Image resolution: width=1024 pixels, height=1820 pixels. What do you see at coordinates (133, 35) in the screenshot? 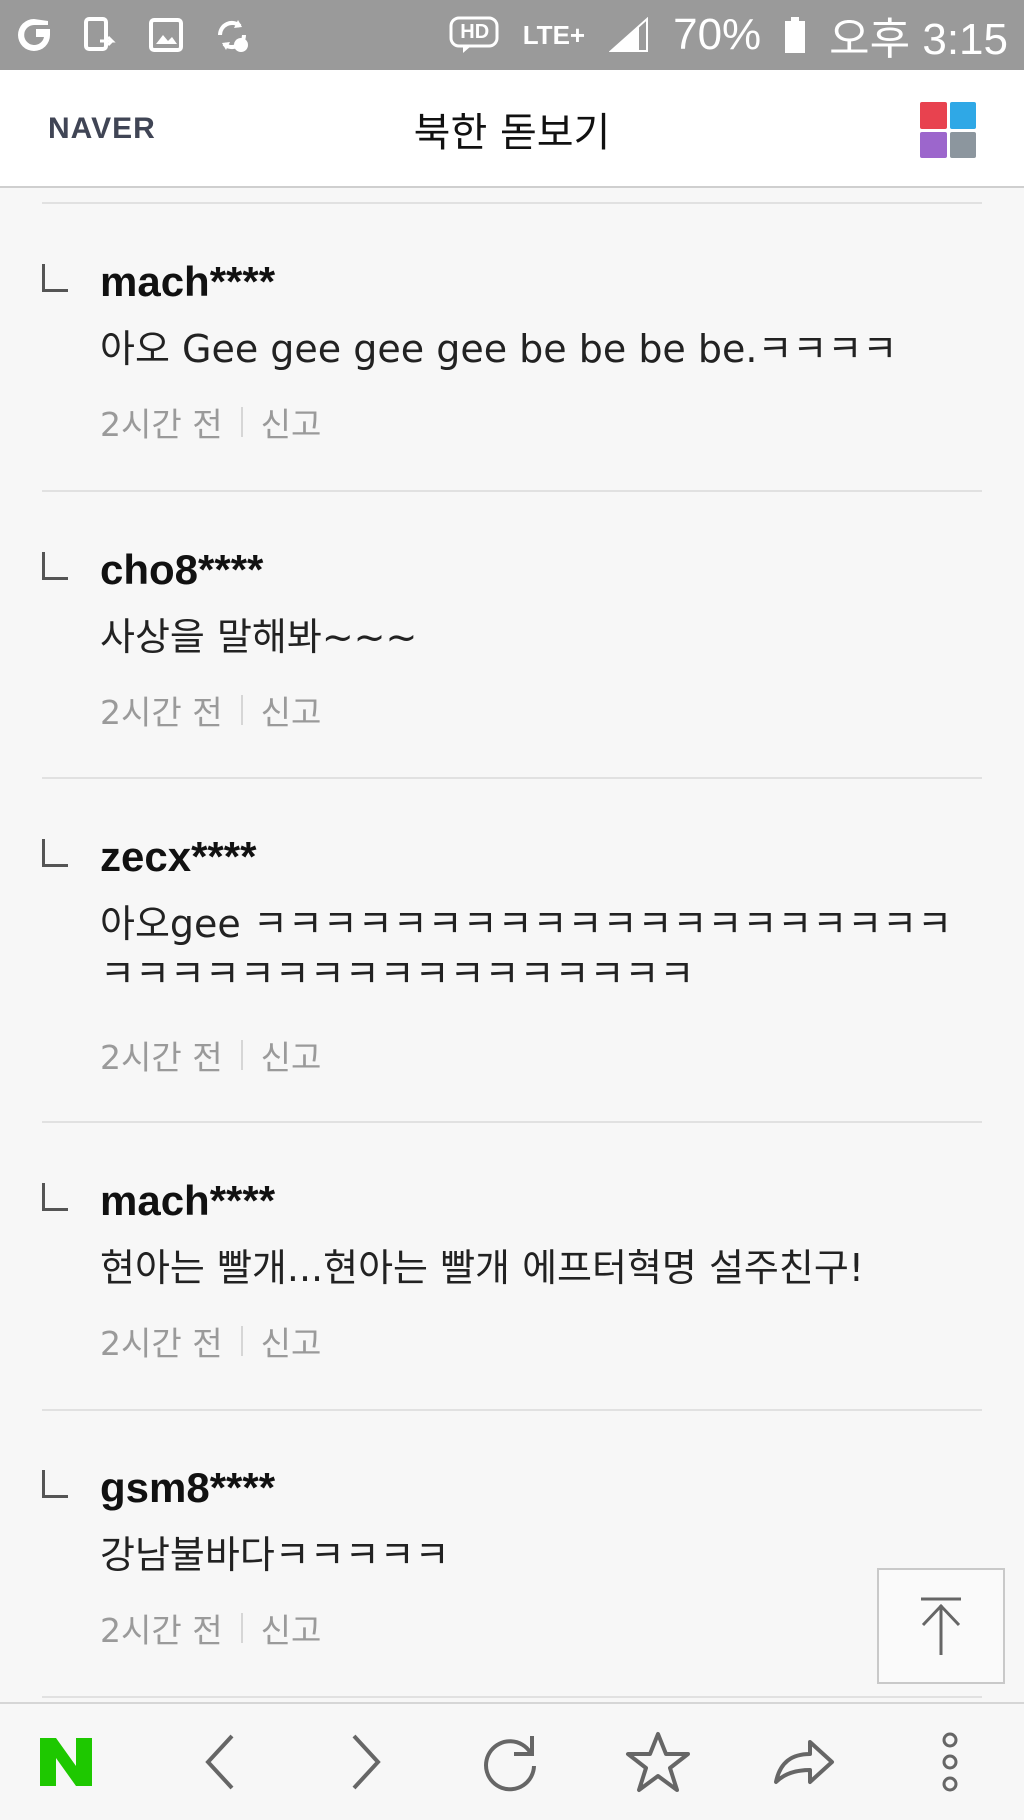
I see `status-left` at bounding box center [133, 35].